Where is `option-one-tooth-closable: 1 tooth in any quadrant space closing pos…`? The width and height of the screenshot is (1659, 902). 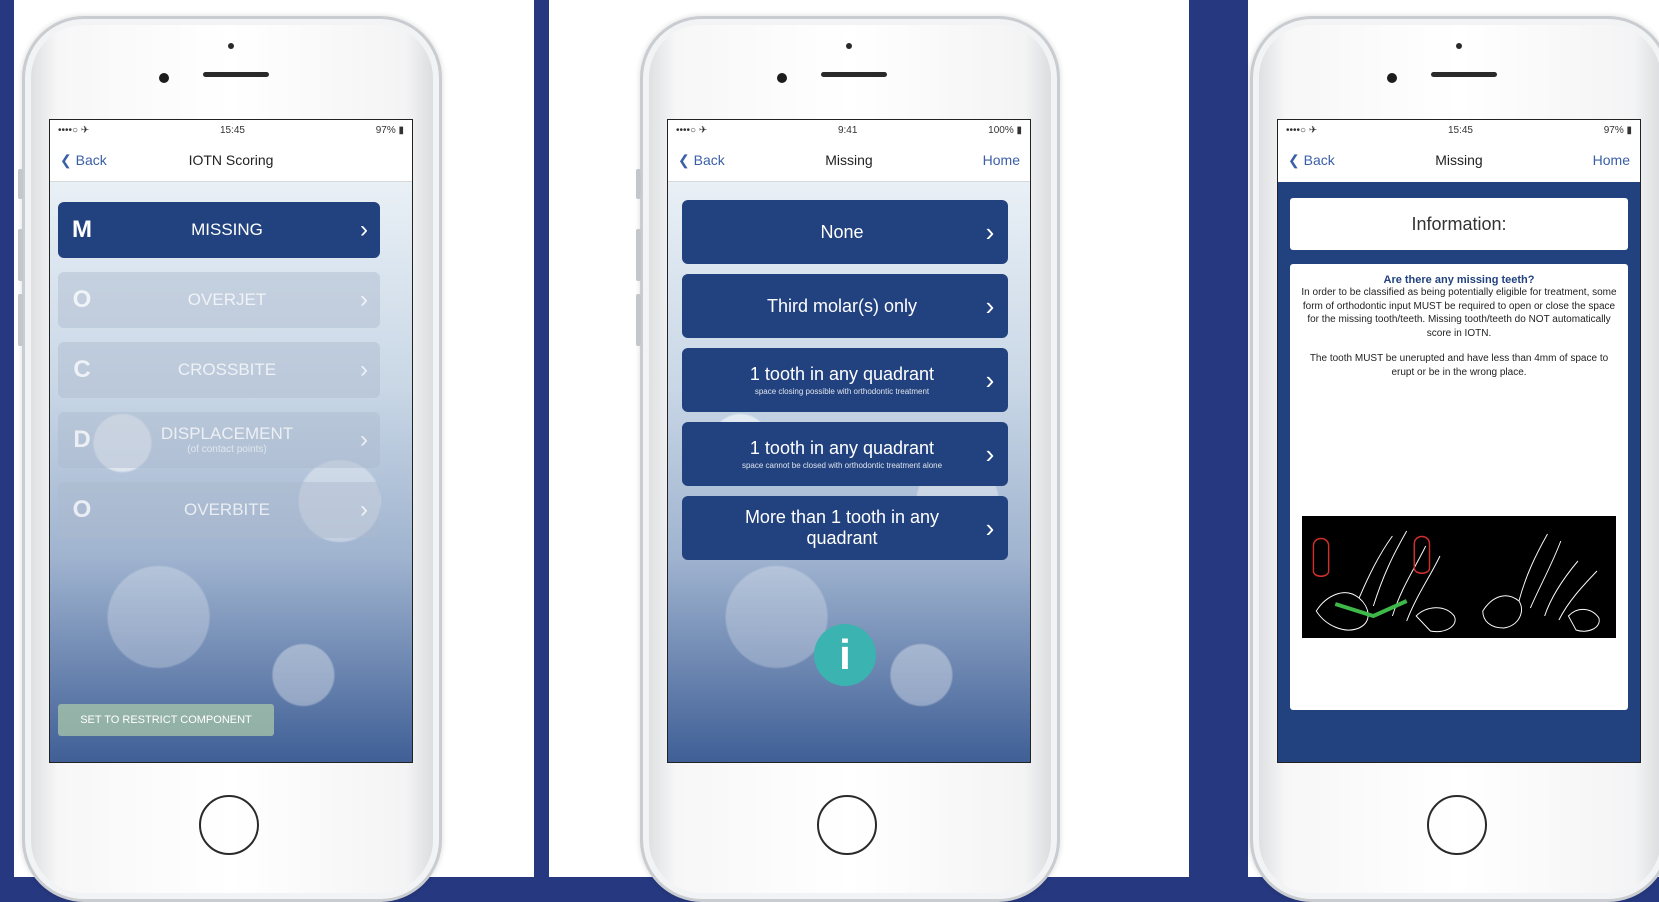 option-one-tooth-closable: 1 tooth in any quadrant space closing pos… is located at coordinates (845, 380).